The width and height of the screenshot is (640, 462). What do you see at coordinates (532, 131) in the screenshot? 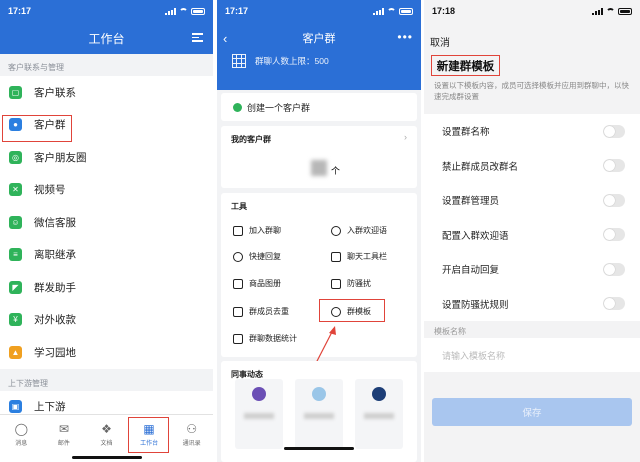
I see `setting-group-name: 设置群名称` at bounding box center [532, 131].